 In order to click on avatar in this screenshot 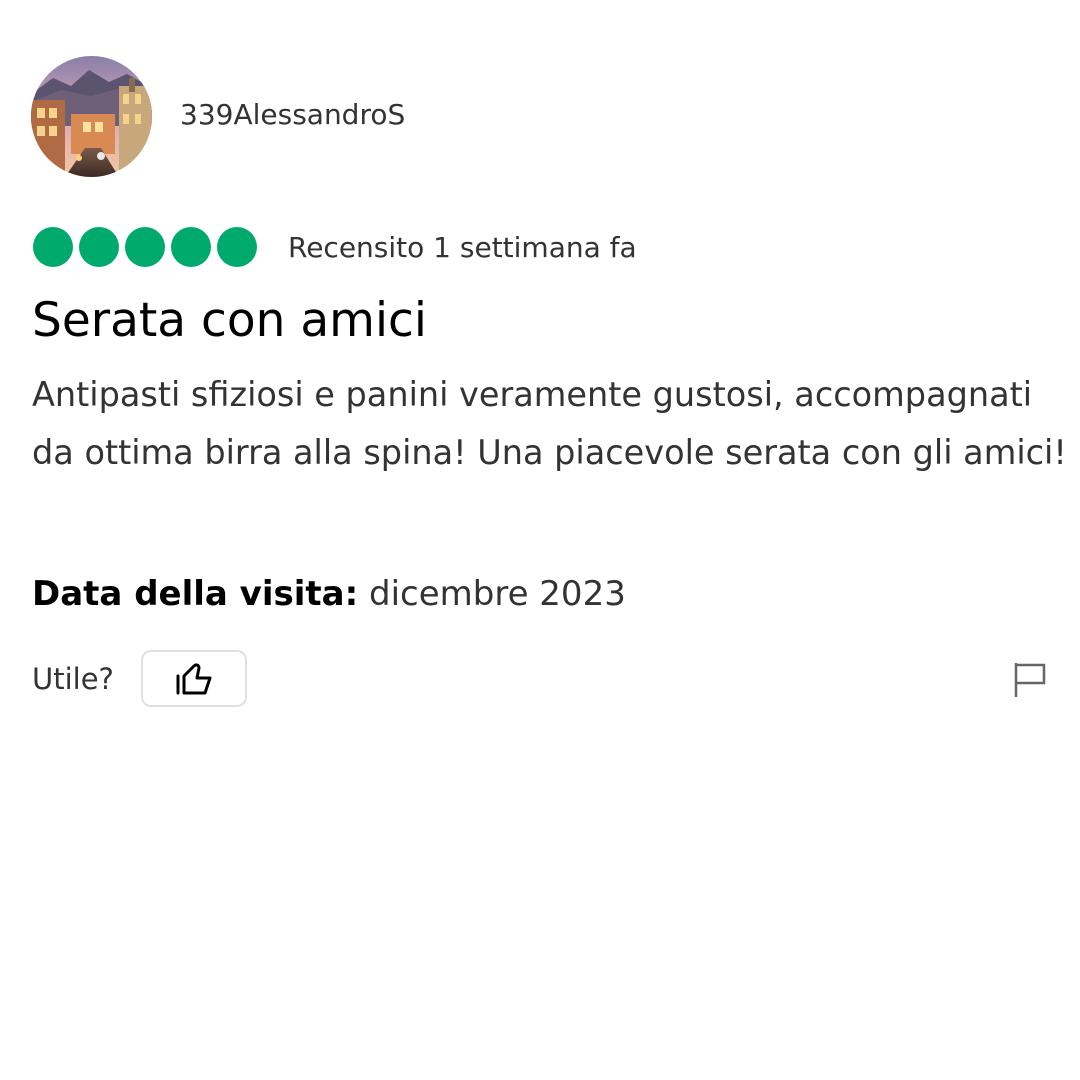, I will do `click(91, 116)`.